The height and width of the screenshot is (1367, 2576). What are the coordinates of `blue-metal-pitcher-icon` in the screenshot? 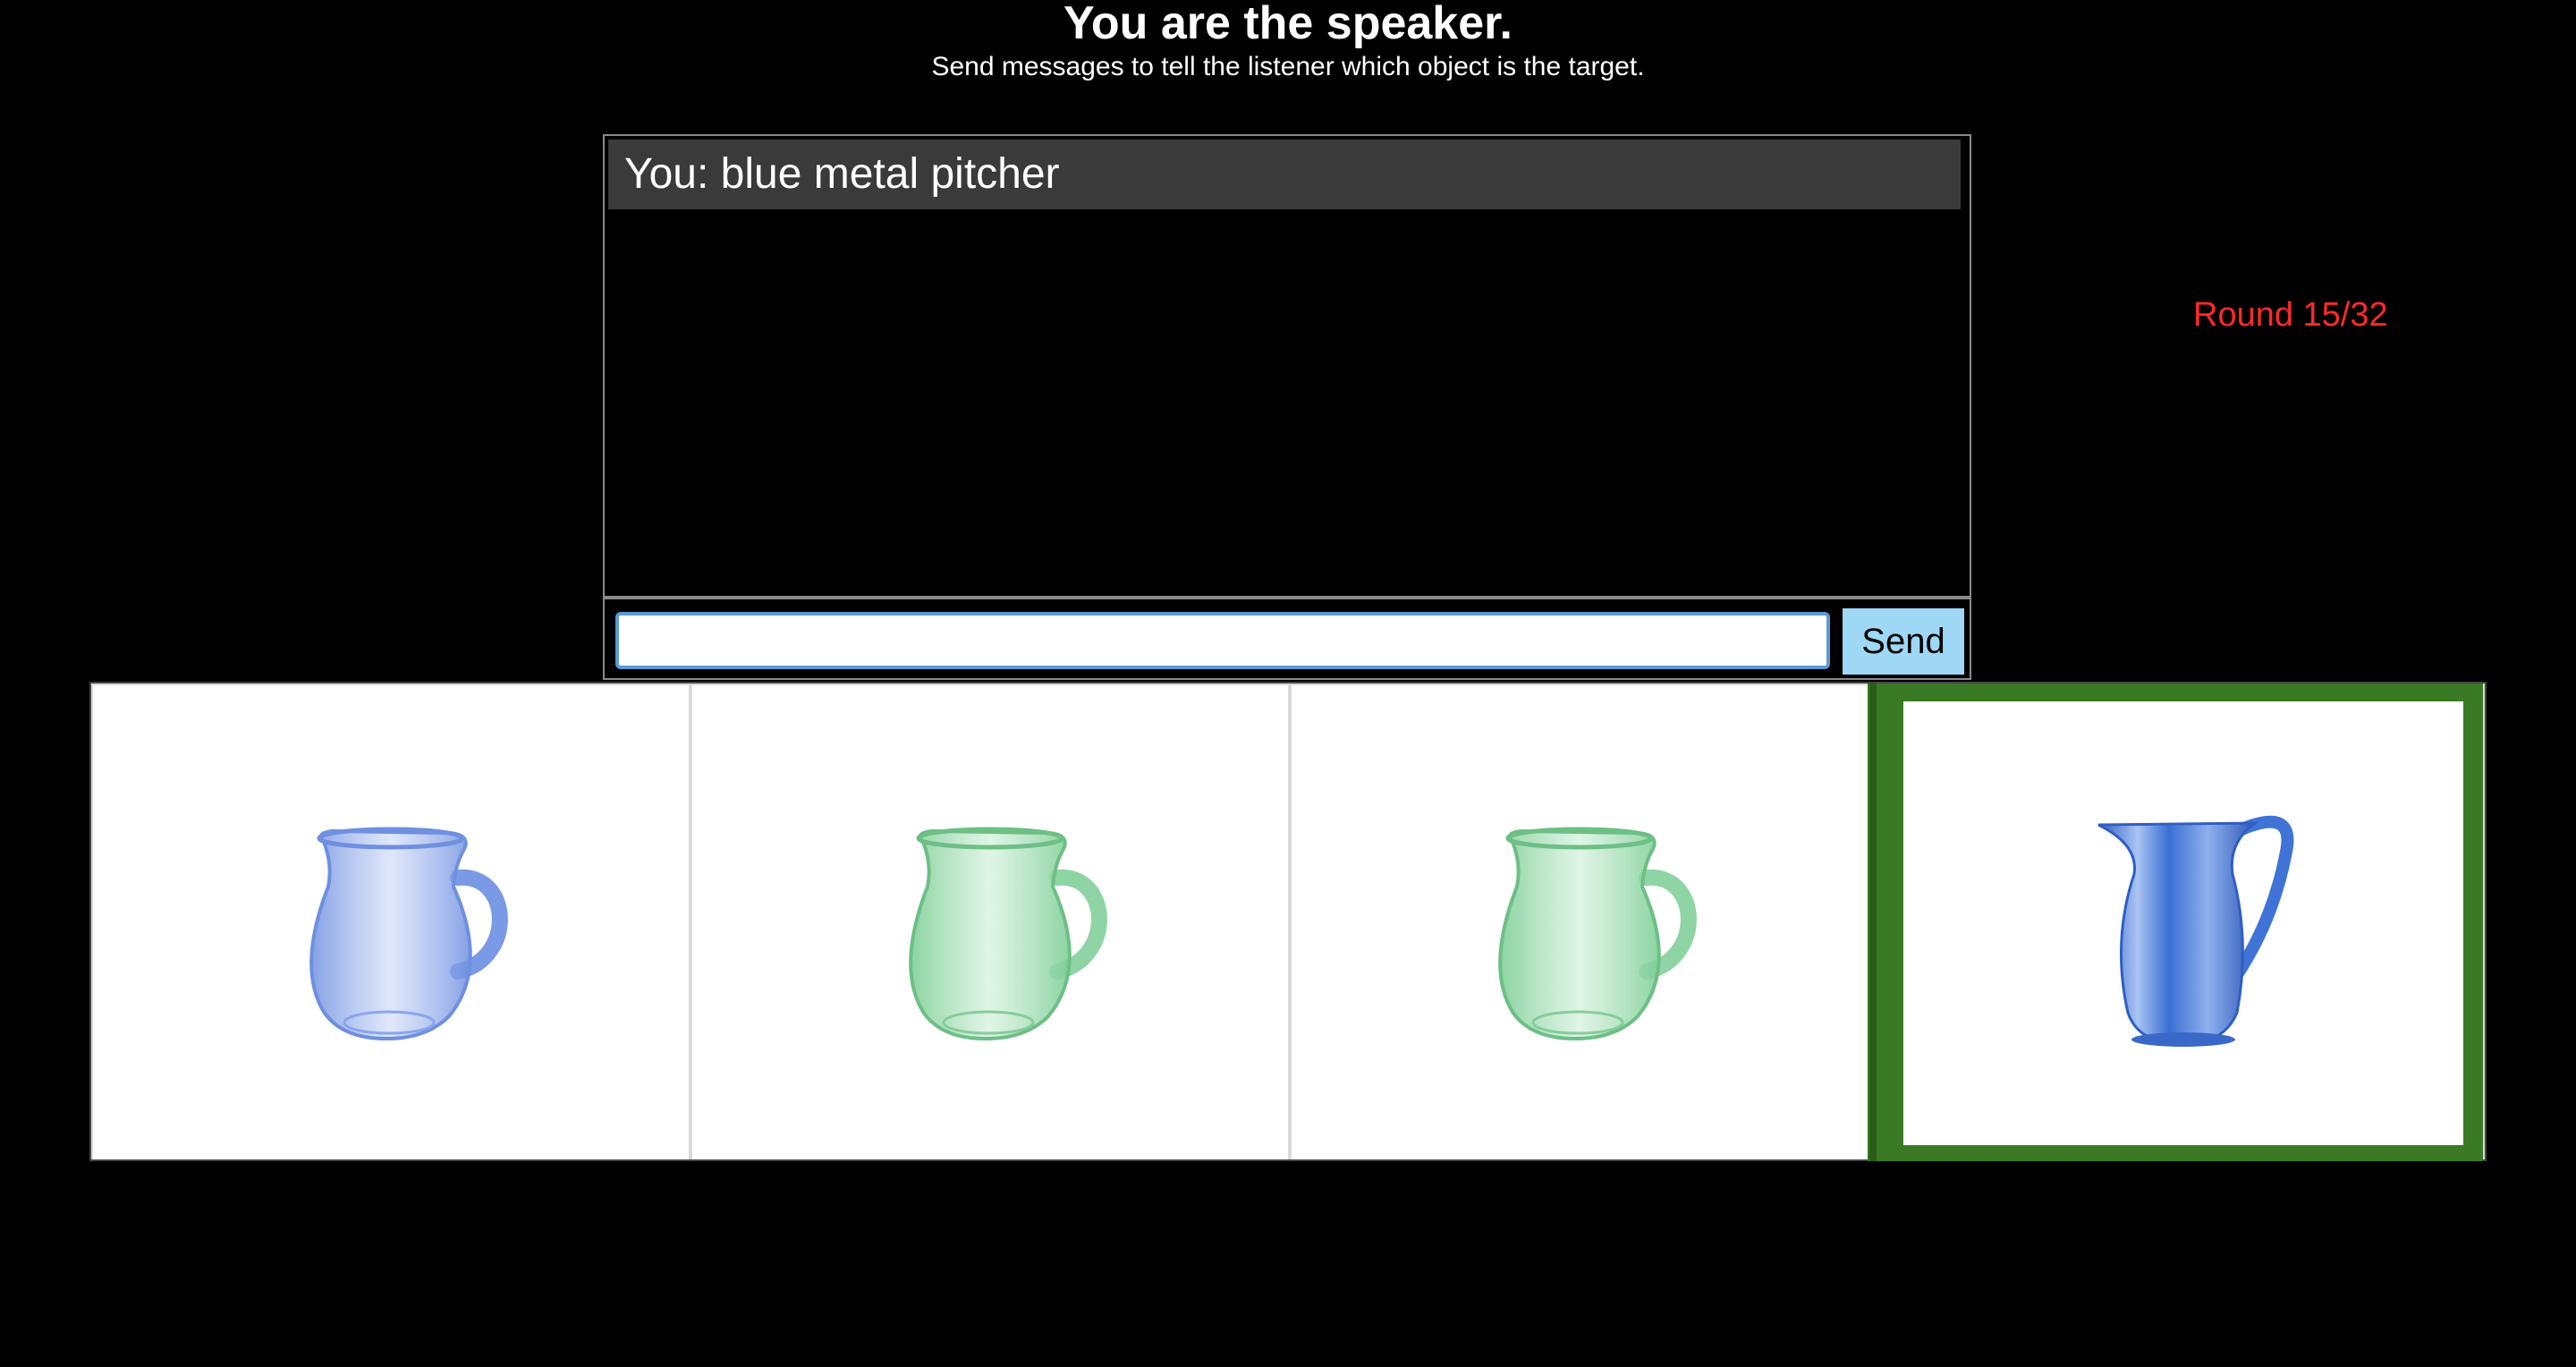 It's located at (2195, 931).